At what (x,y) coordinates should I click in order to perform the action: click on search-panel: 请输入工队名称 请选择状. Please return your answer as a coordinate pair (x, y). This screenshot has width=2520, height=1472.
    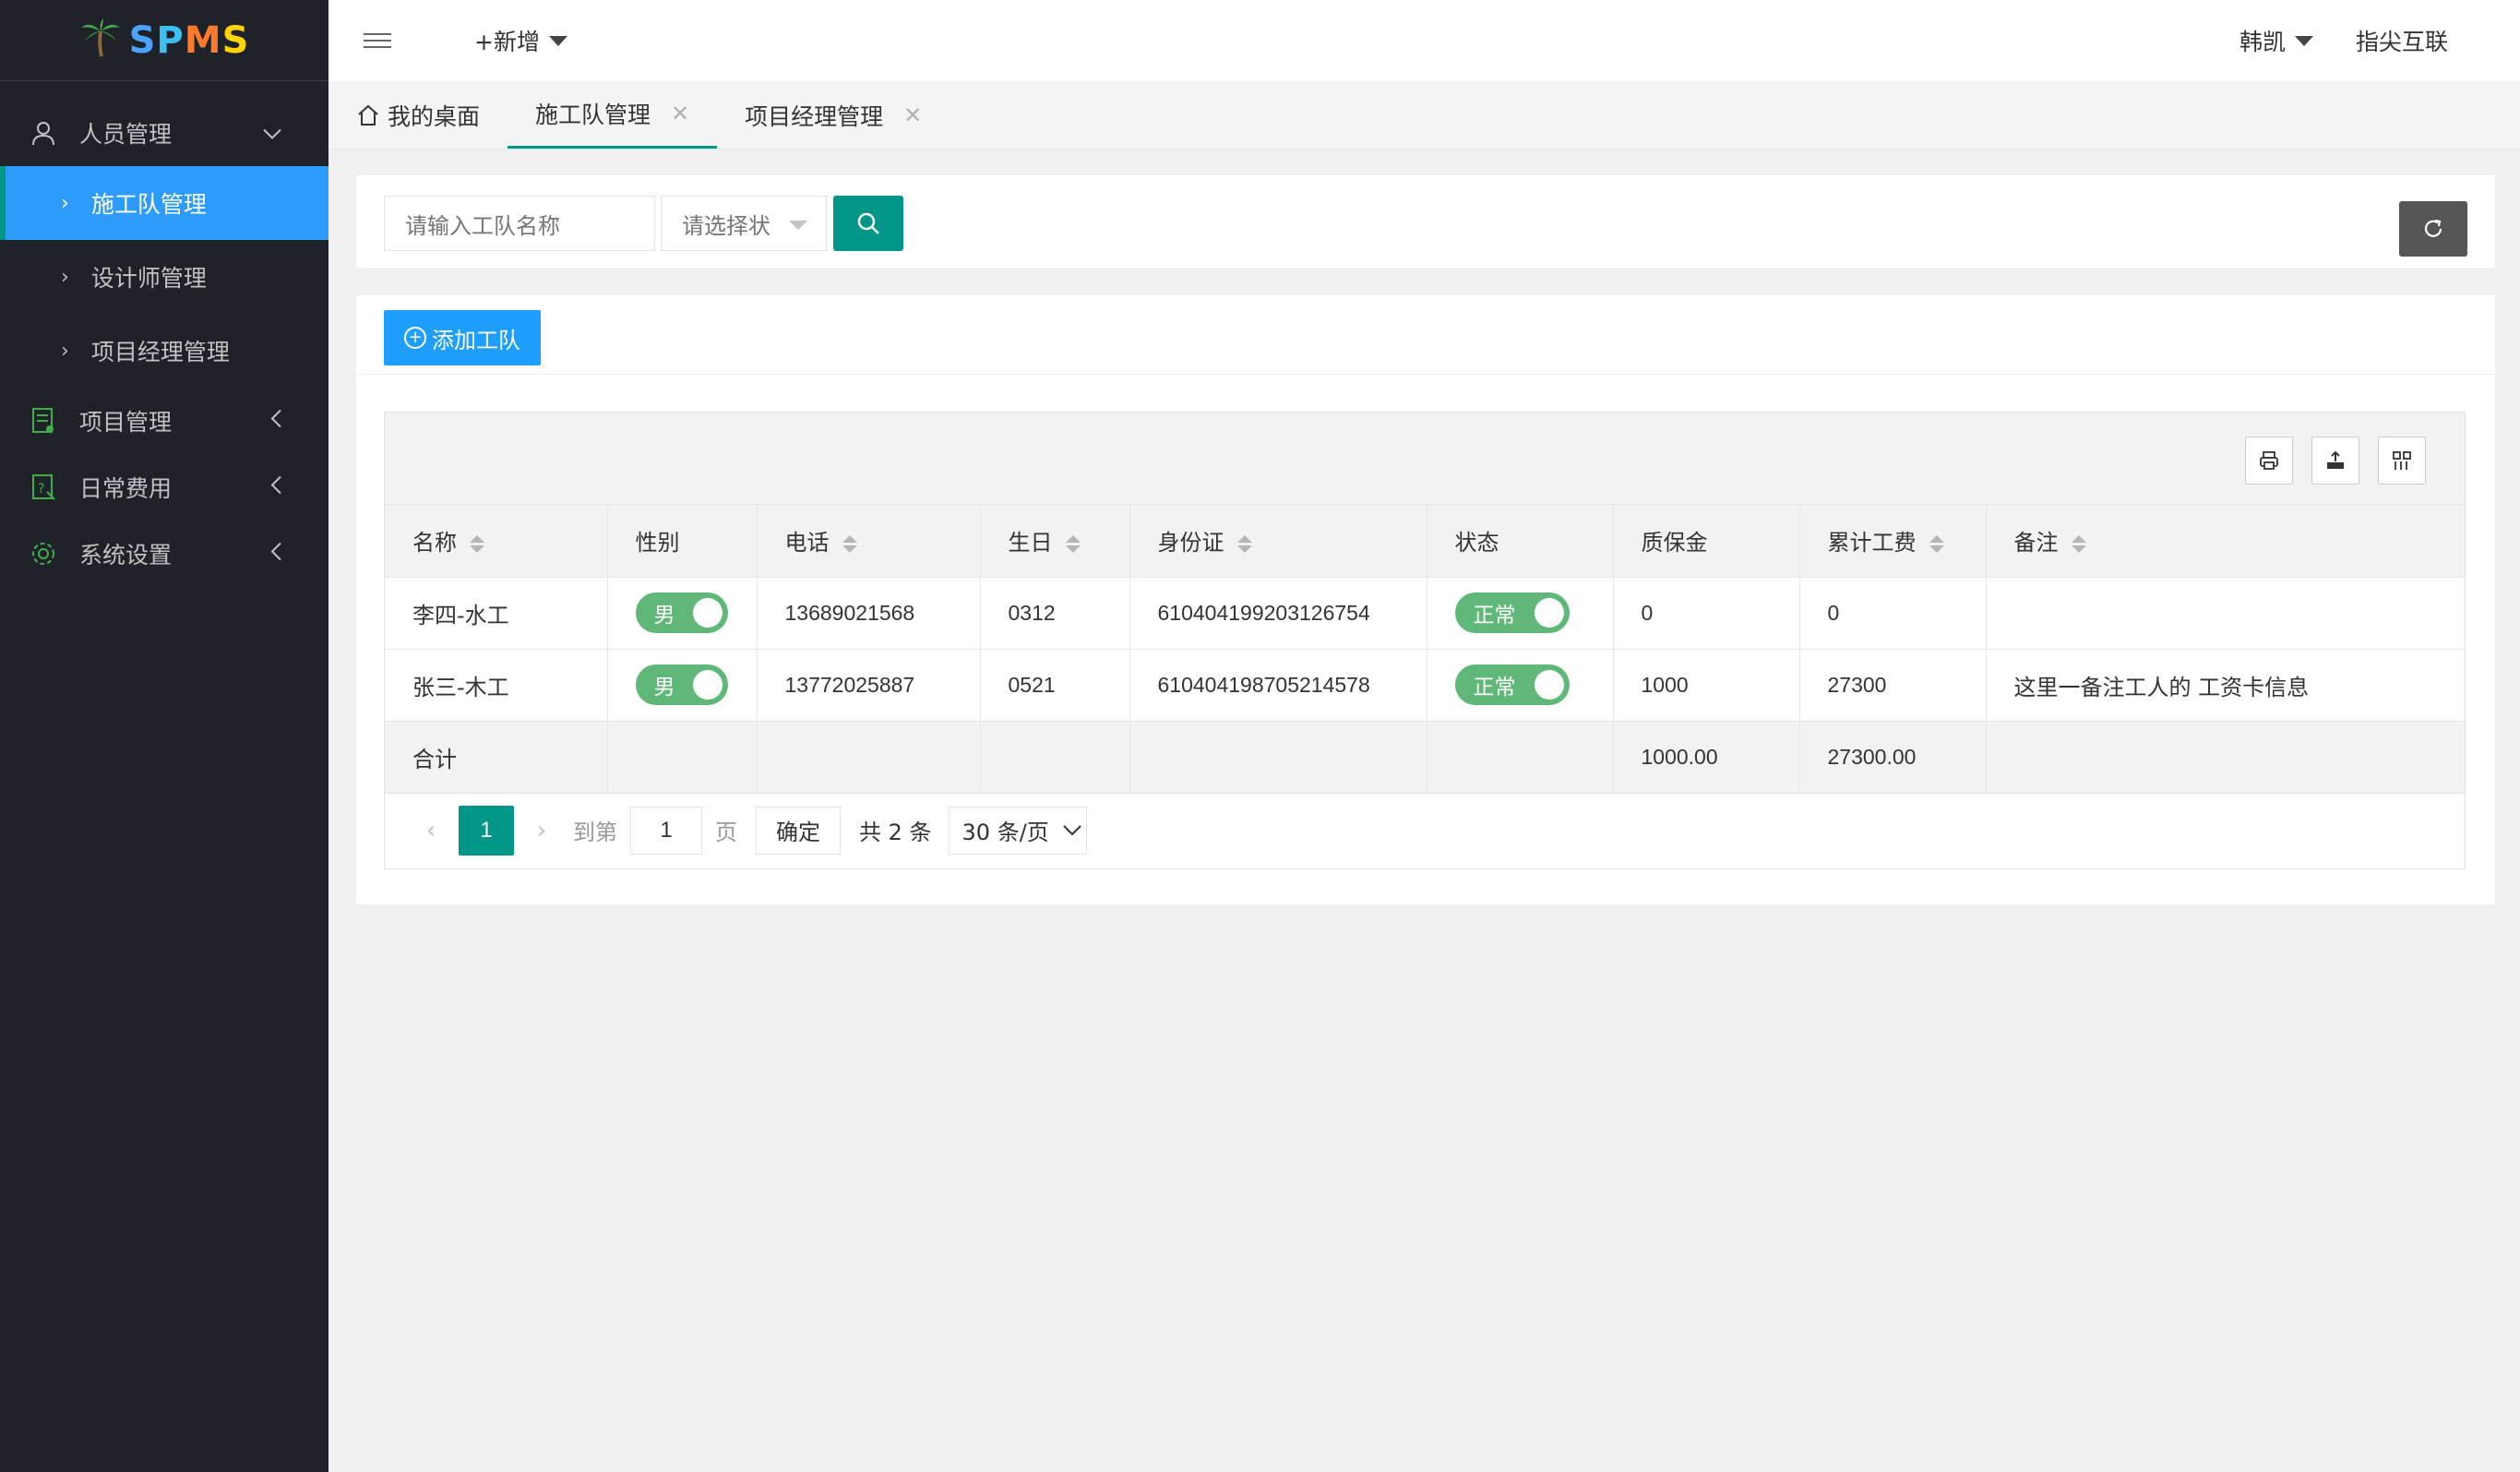
    Looking at the image, I should click on (1425, 221).